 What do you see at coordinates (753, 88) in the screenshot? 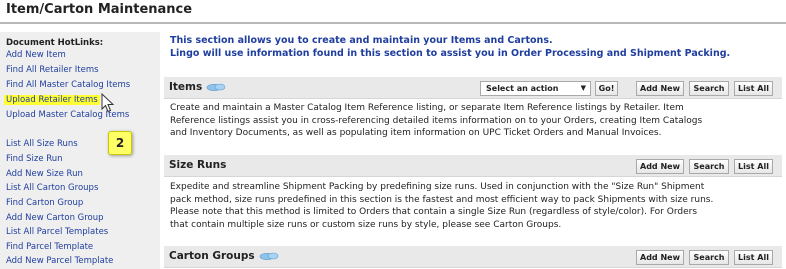
I see `items-list-all-button: List All` at bounding box center [753, 88].